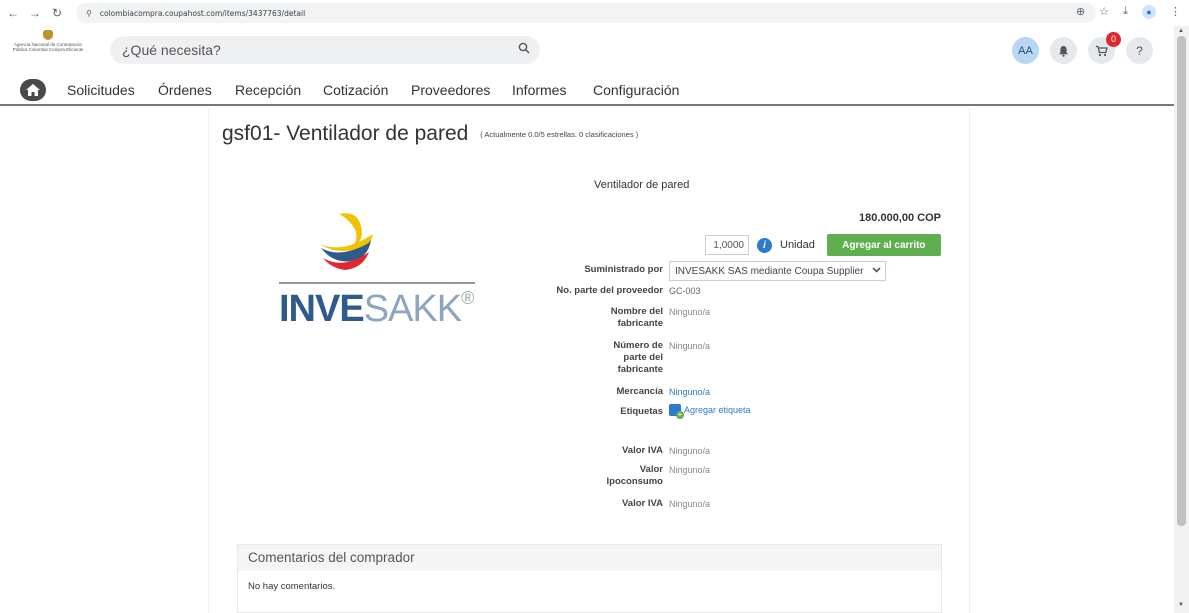 The height and width of the screenshot is (613, 1189). What do you see at coordinates (642, 450) in the screenshot?
I see `iva-label: Valor IVA` at bounding box center [642, 450].